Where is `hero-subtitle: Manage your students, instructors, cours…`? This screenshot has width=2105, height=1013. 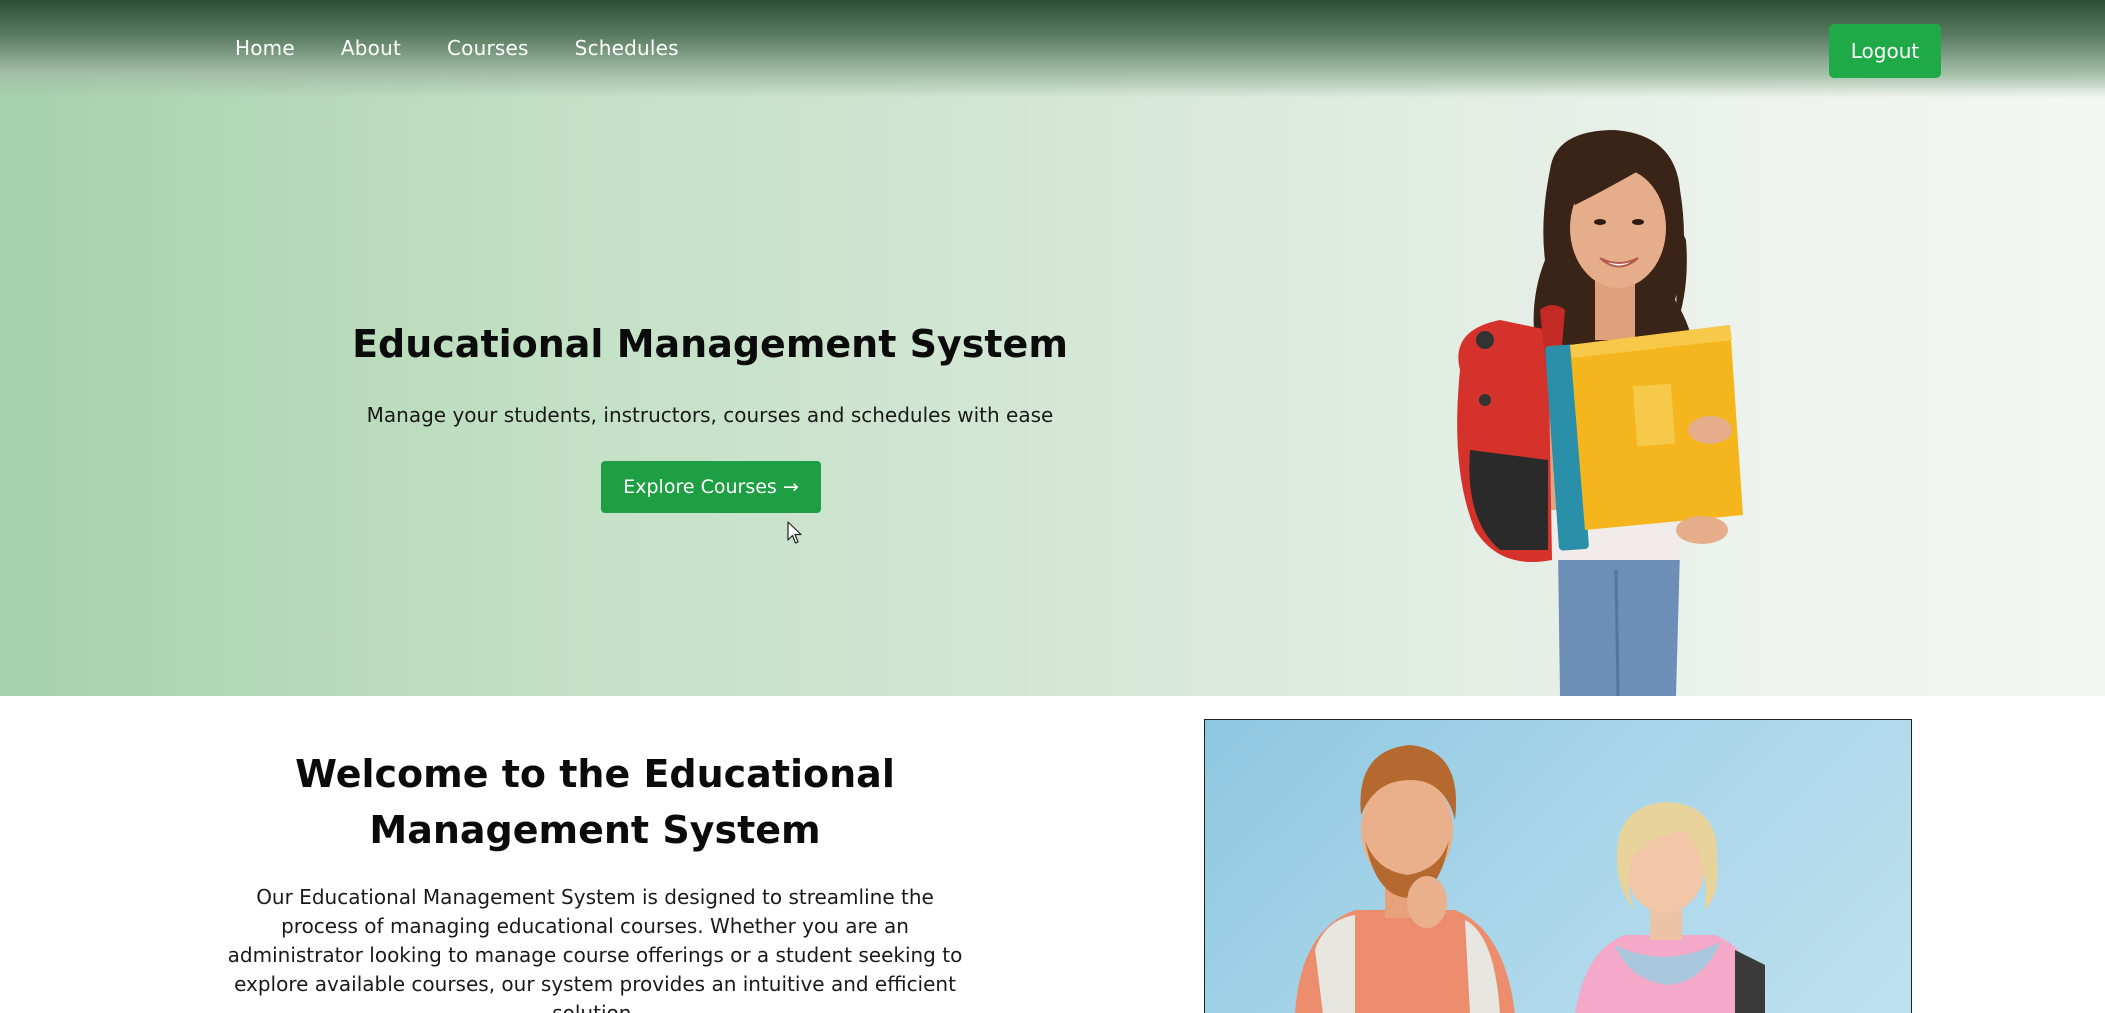
hero-subtitle: Manage your students, instructors, cours… is located at coordinates (710, 415).